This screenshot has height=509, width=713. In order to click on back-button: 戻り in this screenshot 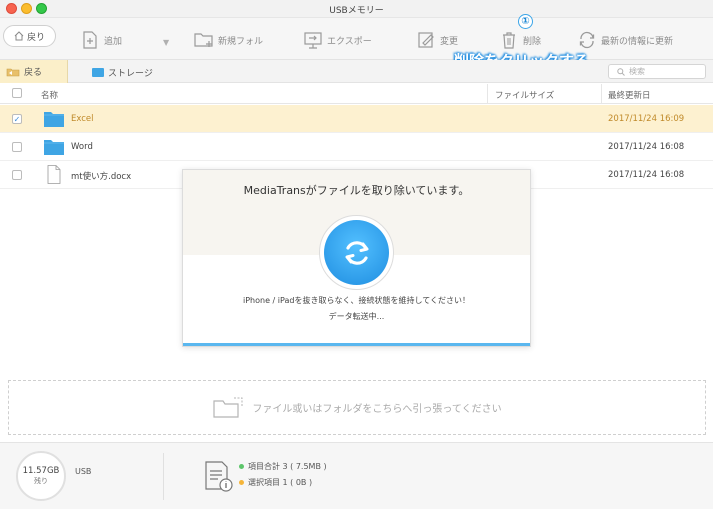, I will do `click(29, 36)`.